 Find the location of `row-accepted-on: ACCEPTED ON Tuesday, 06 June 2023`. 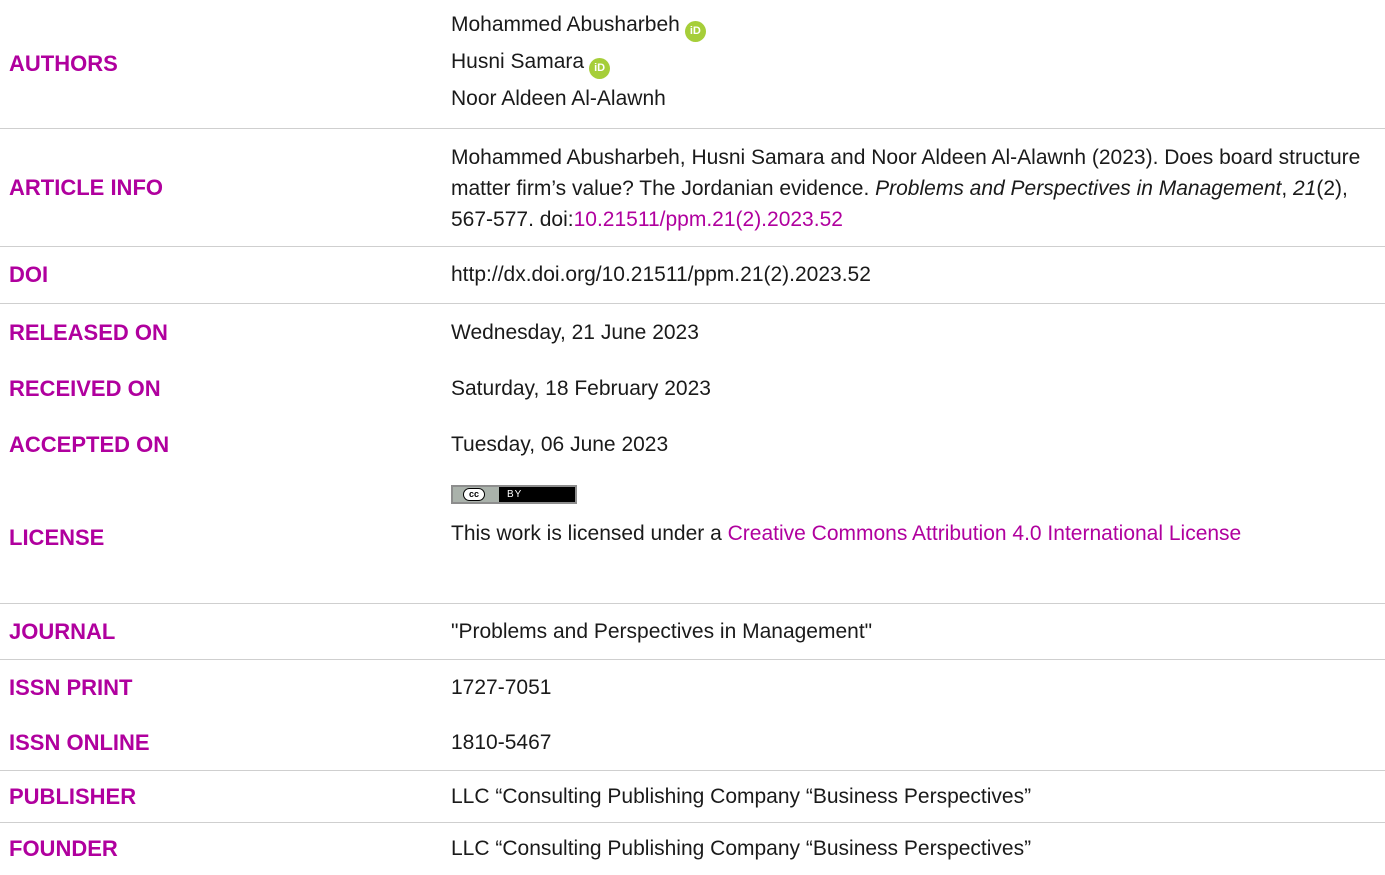

row-accepted-on: ACCEPTED ON Tuesday, 06 June 2023 is located at coordinates (692, 445).